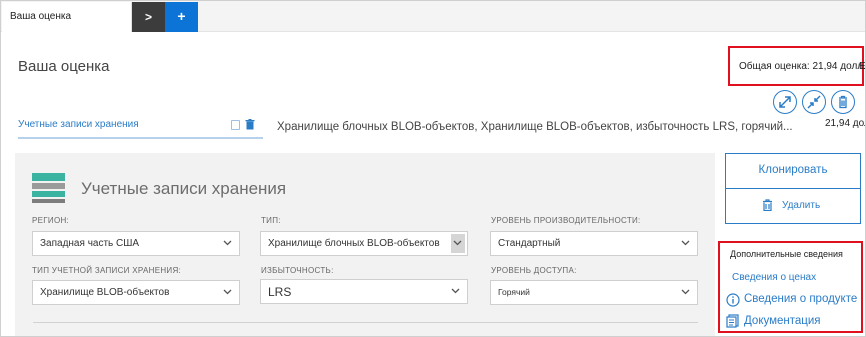 The width and height of the screenshot is (866, 337). I want to click on account-type-label: ТИП УЧЕТНОЙ ЗАПИСИ ХРАНЕНИЯ:, so click(107, 270).